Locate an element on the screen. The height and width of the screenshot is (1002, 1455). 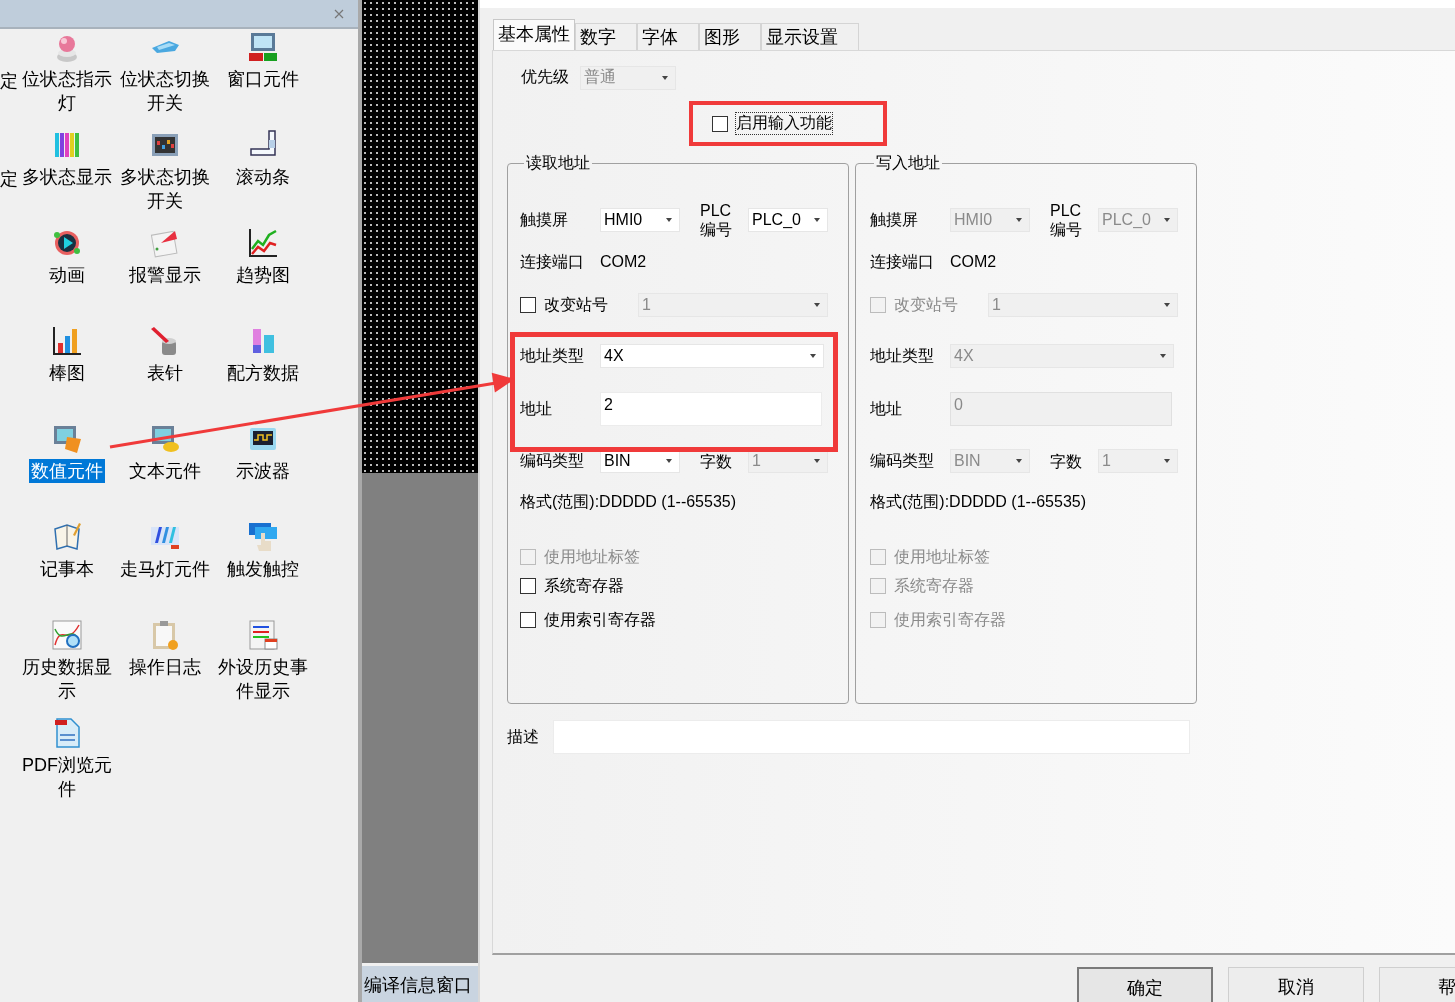
address-type-dropdown: 4X is located at coordinates (712, 356).